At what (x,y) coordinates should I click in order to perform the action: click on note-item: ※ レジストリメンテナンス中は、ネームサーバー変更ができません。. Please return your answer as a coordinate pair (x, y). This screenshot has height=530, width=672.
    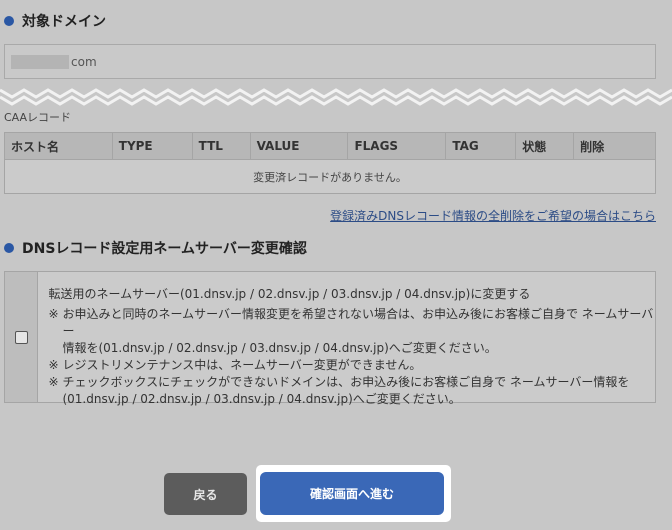
    Looking at the image, I should click on (351, 365).